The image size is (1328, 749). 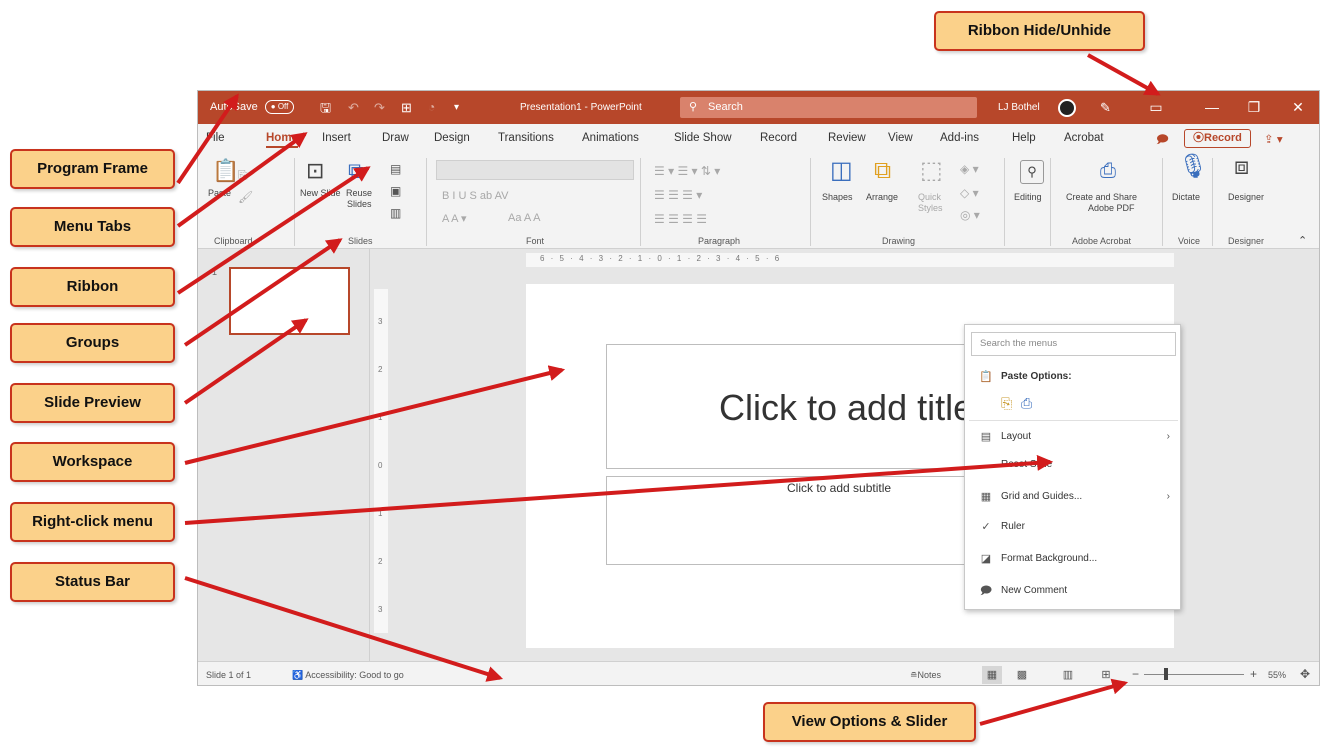 What do you see at coordinates (931, 171) in the screenshot?
I see `quick-styles-icon: ⬚` at bounding box center [931, 171].